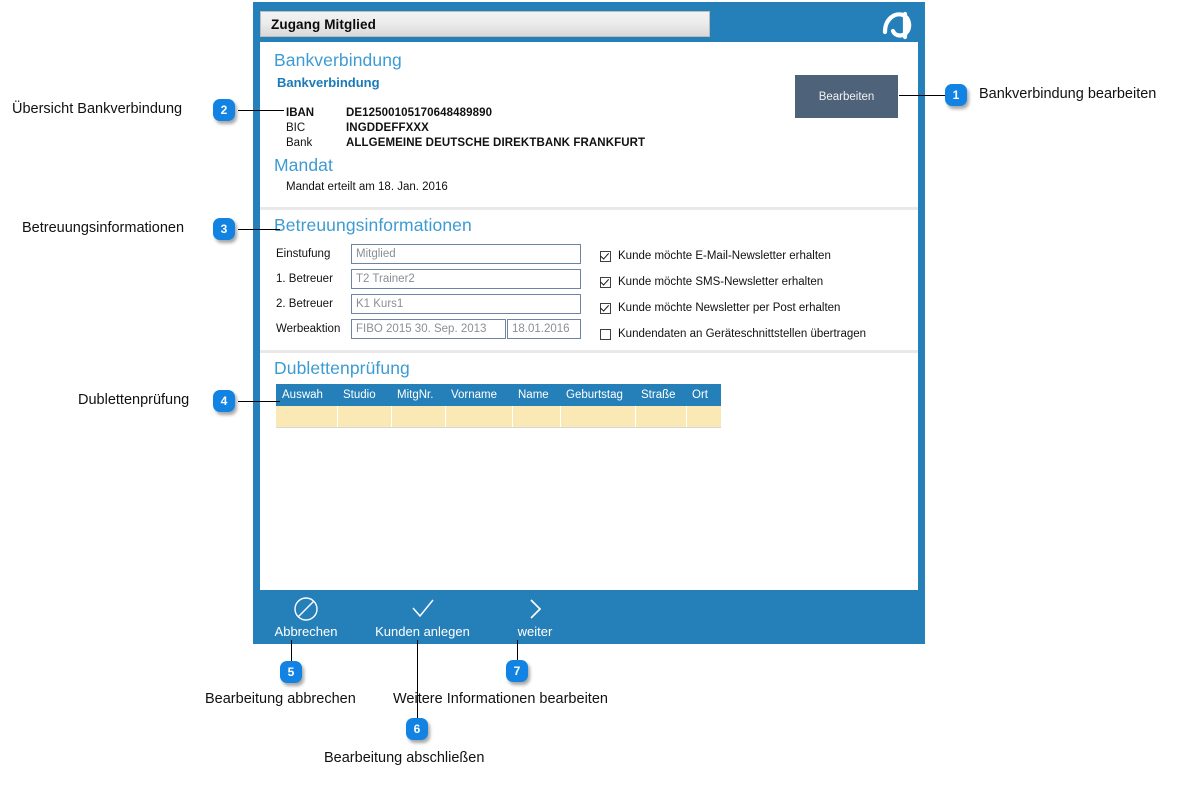 The image size is (1189, 785). Describe the element at coordinates (224, 110) in the screenshot. I see `callout-badge-2: 2` at that location.